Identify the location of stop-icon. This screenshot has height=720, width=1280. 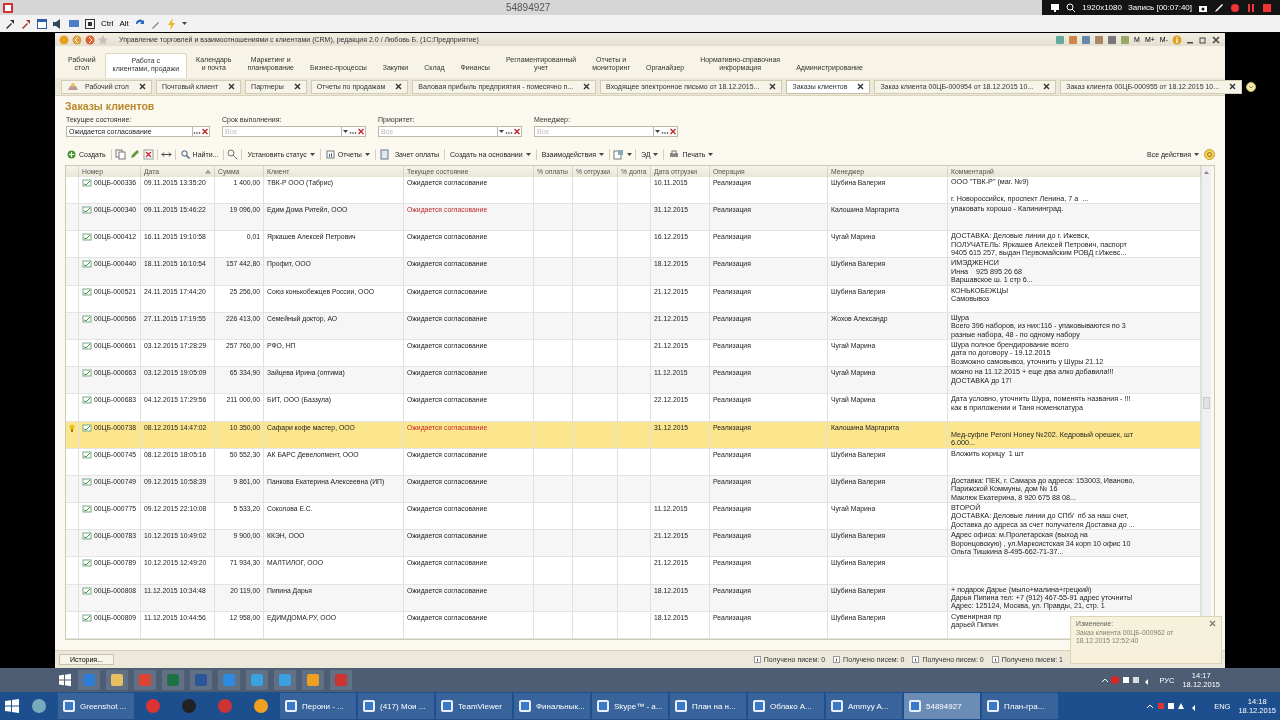
(1267, 7).